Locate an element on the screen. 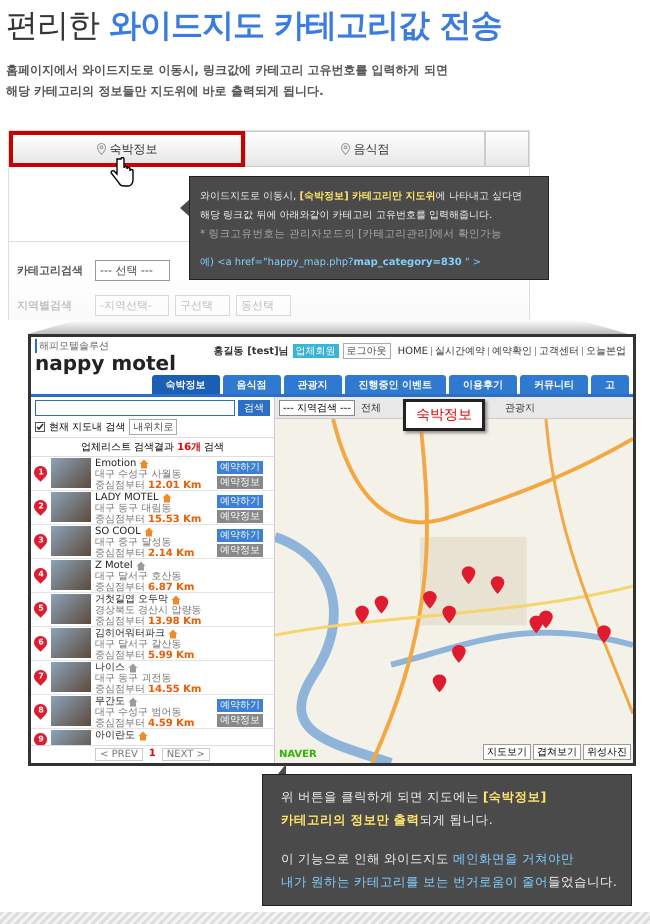 The height and width of the screenshot is (924, 650). listing-item: 2 LADY MOTEL 대구 동구 대림동 중심점부터 15.53 Km 예약하기 예약정보 is located at coordinates (152, 508).